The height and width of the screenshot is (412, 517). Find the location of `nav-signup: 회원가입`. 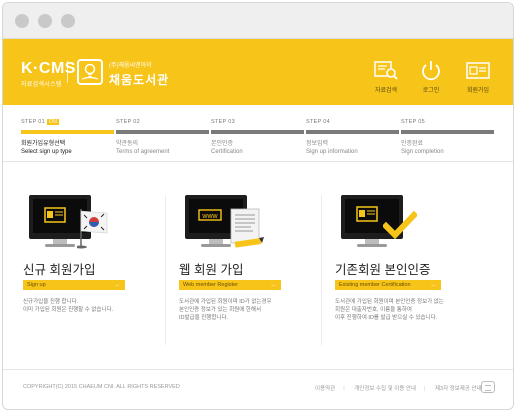

nav-signup: 회원가입 is located at coordinates (478, 76).